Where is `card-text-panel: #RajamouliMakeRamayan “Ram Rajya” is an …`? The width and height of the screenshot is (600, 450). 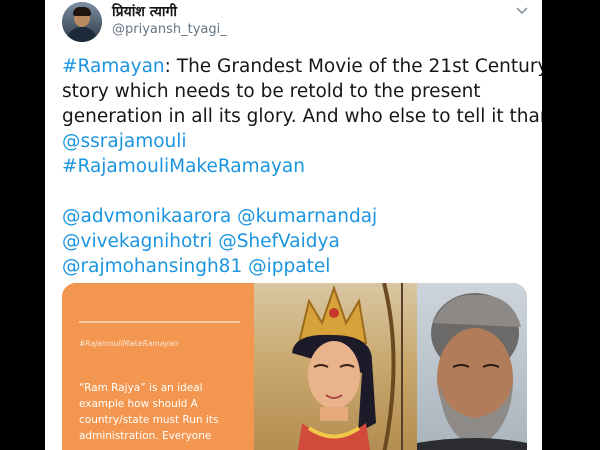
card-text-panel: #RajamouliMakeRamayan “Ram Rajya” is an … is located at coordinates (158, 366).